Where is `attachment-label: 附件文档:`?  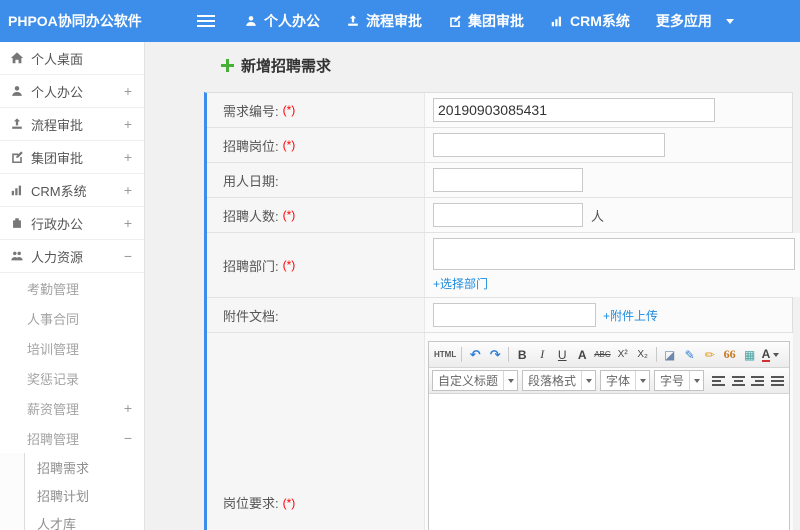 attachment-label: 附件文档: is located at coordinates (316, 315).